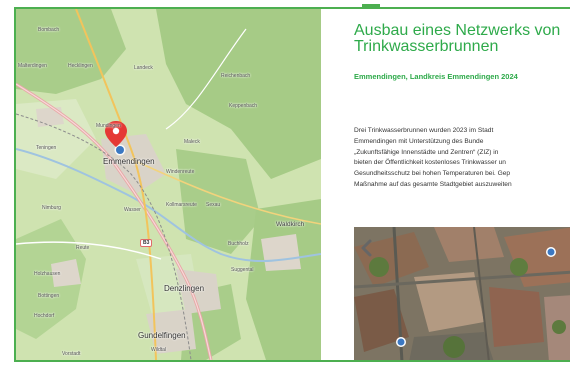 The width and height of the screenshot is (570, 369). I want to click on chevron-left-icon, so click(367, 248).